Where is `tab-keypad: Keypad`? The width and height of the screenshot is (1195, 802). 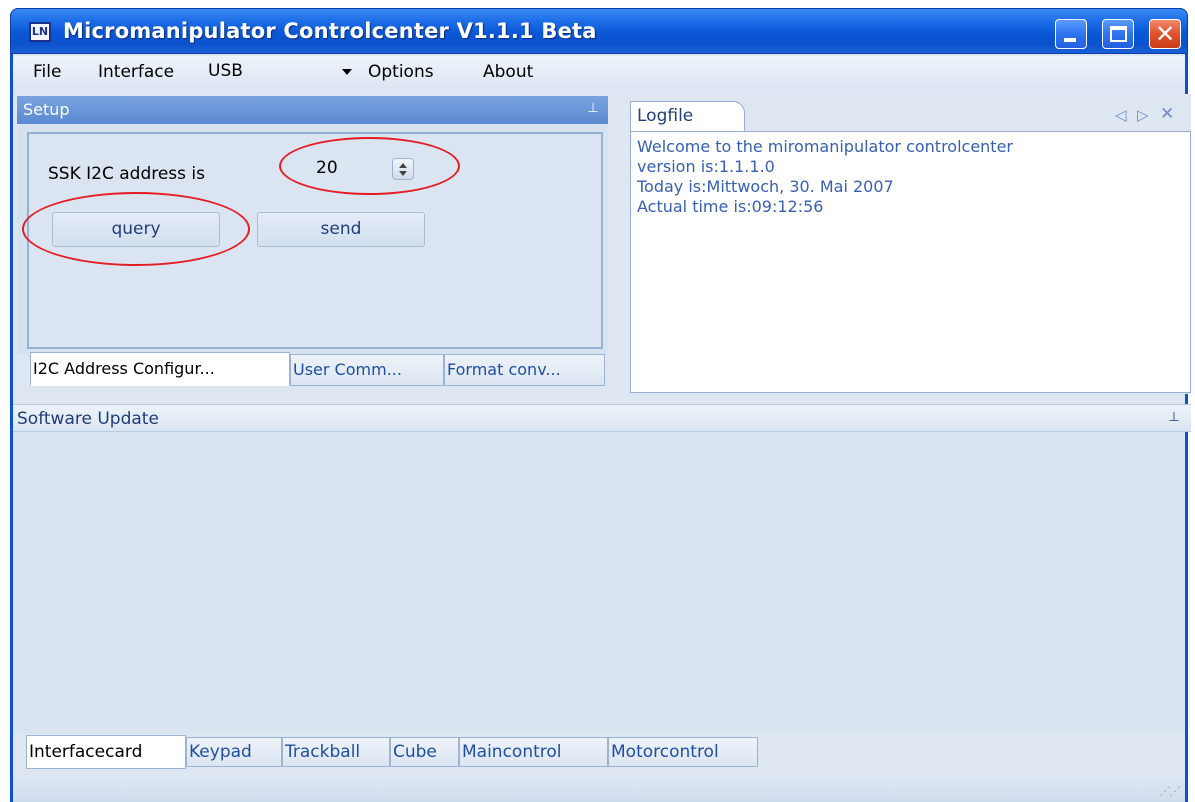 tab-keypad: Keypad is located at coordinates (234, 752).